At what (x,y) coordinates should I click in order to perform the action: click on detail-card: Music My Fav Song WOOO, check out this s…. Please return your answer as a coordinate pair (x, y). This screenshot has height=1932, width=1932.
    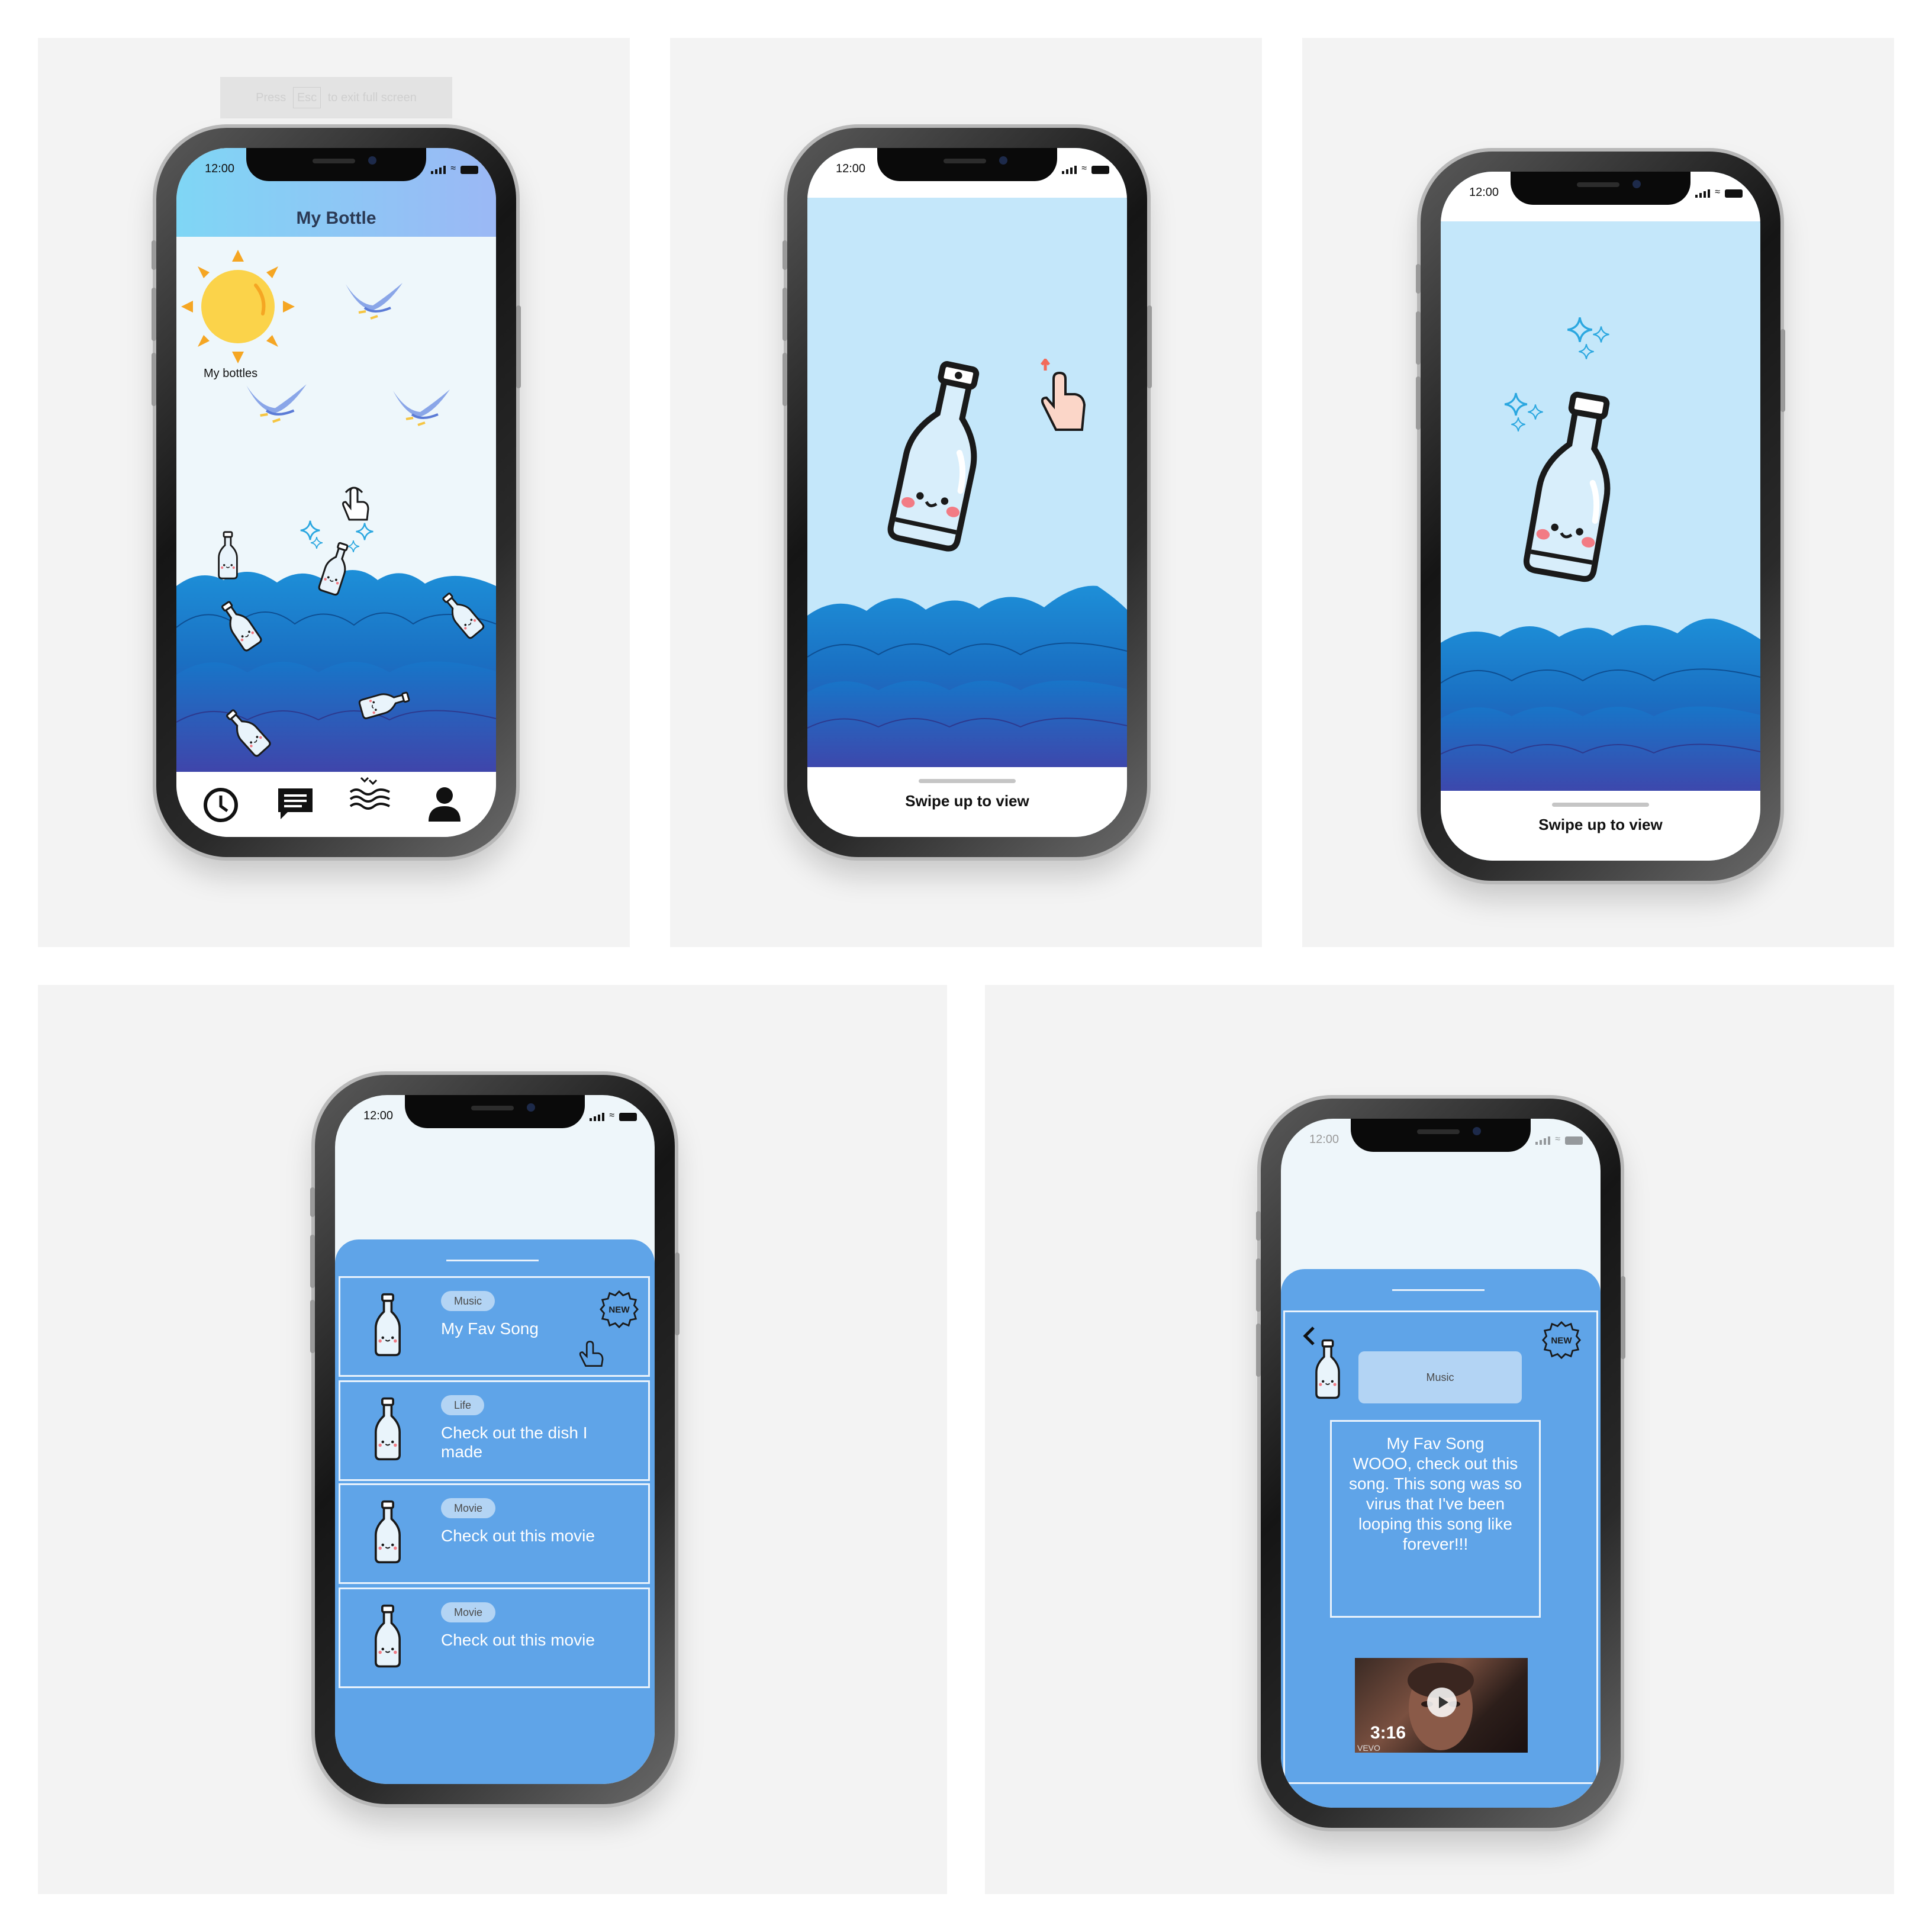
    Looking at the image, I should click on (1440, 1547).